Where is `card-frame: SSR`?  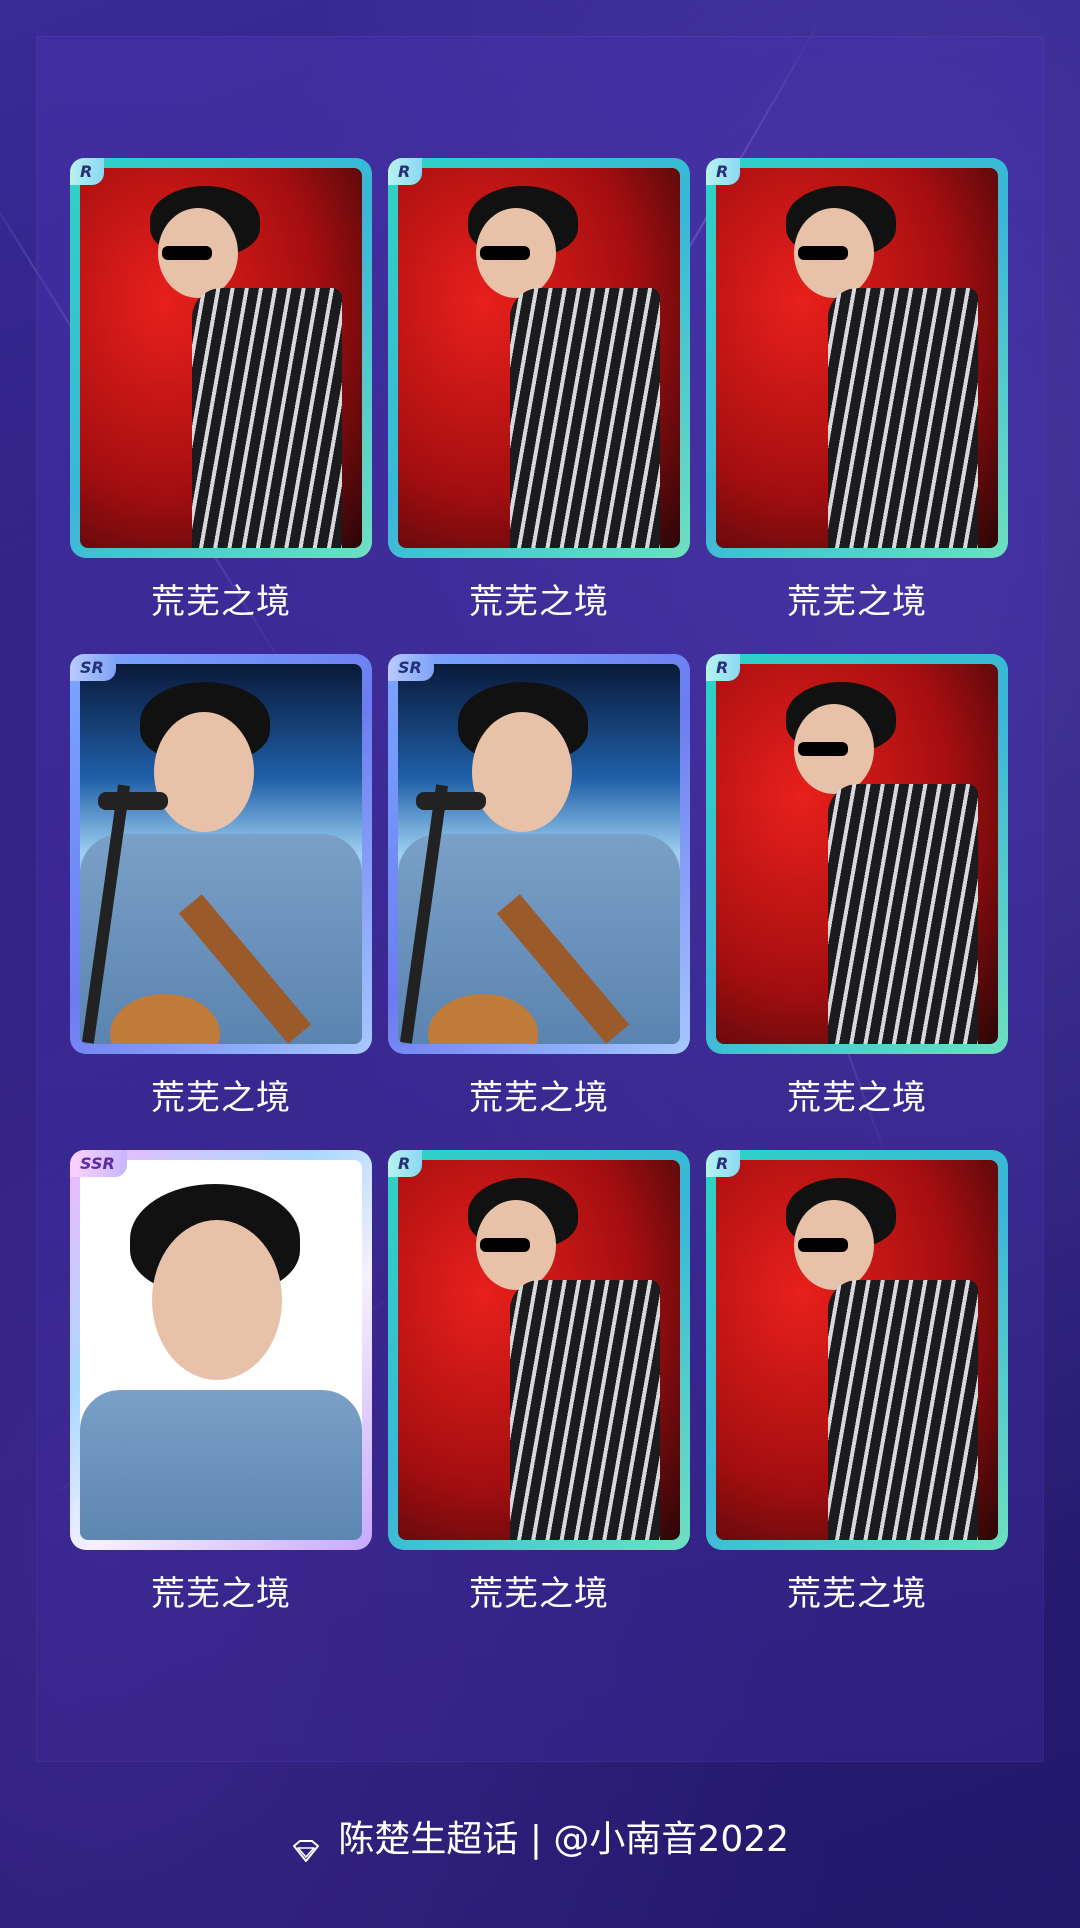 card-frame: SSR is located at coordinates (221, 1350).